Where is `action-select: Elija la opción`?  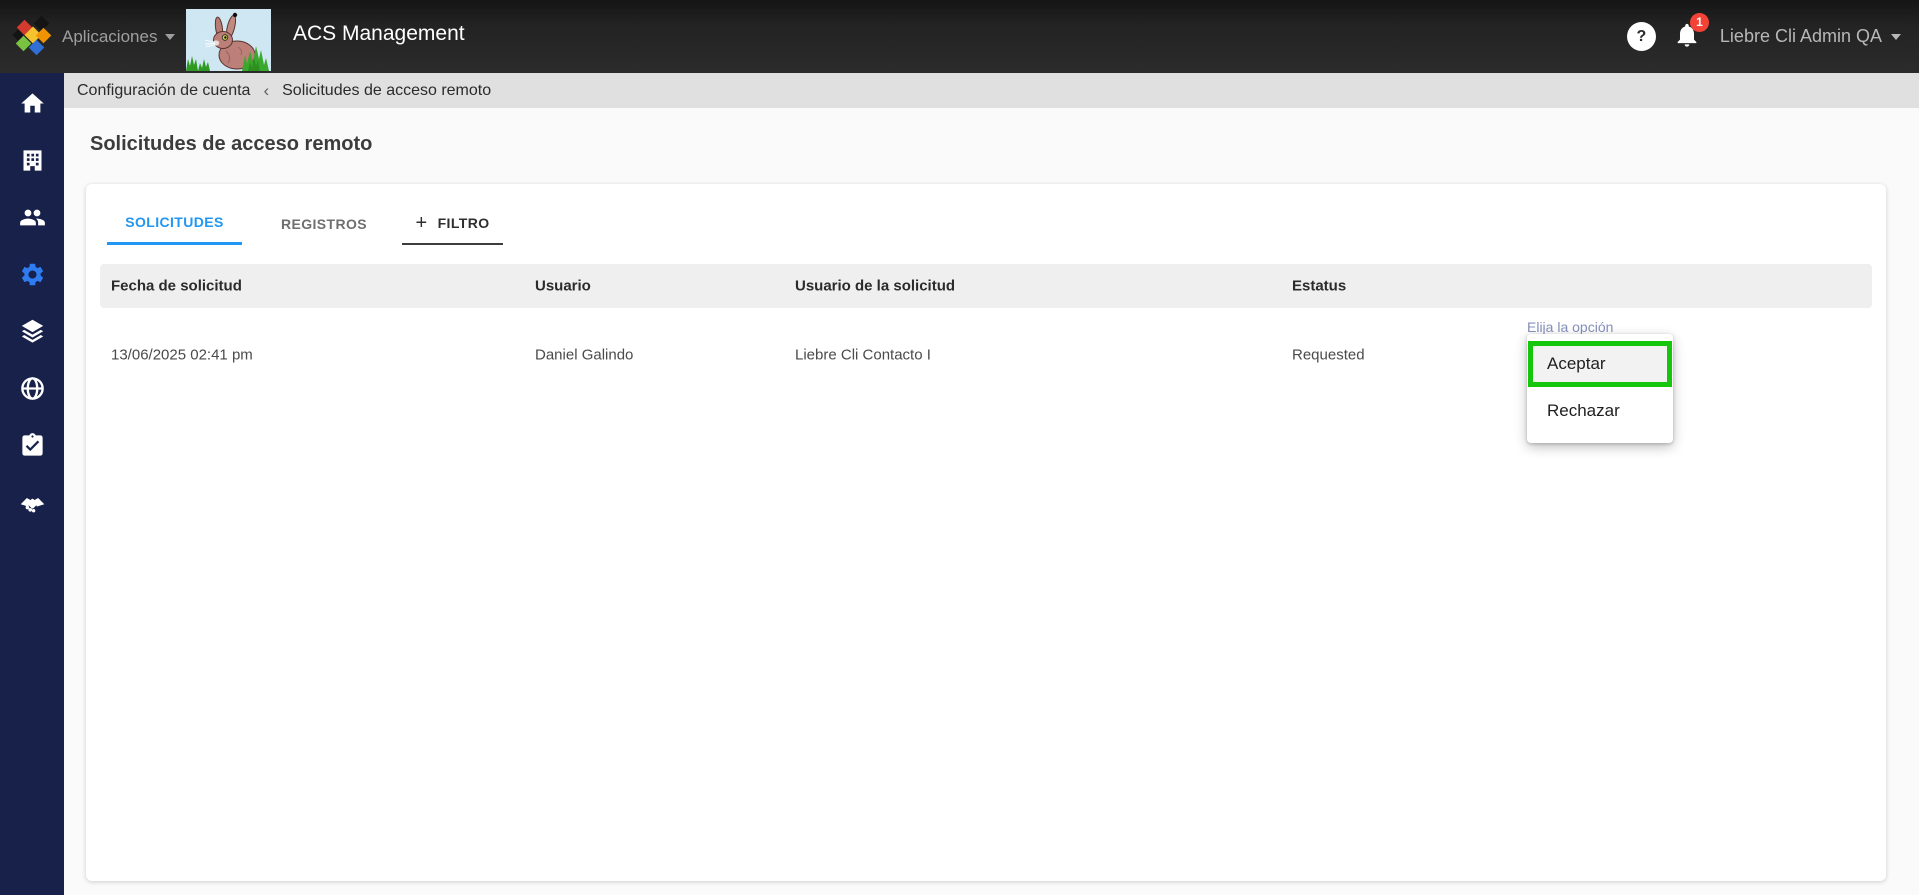 action-select: Elija la opción is located at coordinates (1570, 327).